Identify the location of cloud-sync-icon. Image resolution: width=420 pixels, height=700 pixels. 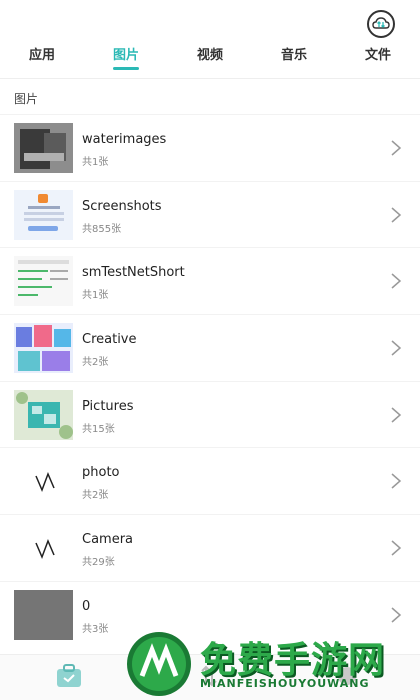
(381, 23).